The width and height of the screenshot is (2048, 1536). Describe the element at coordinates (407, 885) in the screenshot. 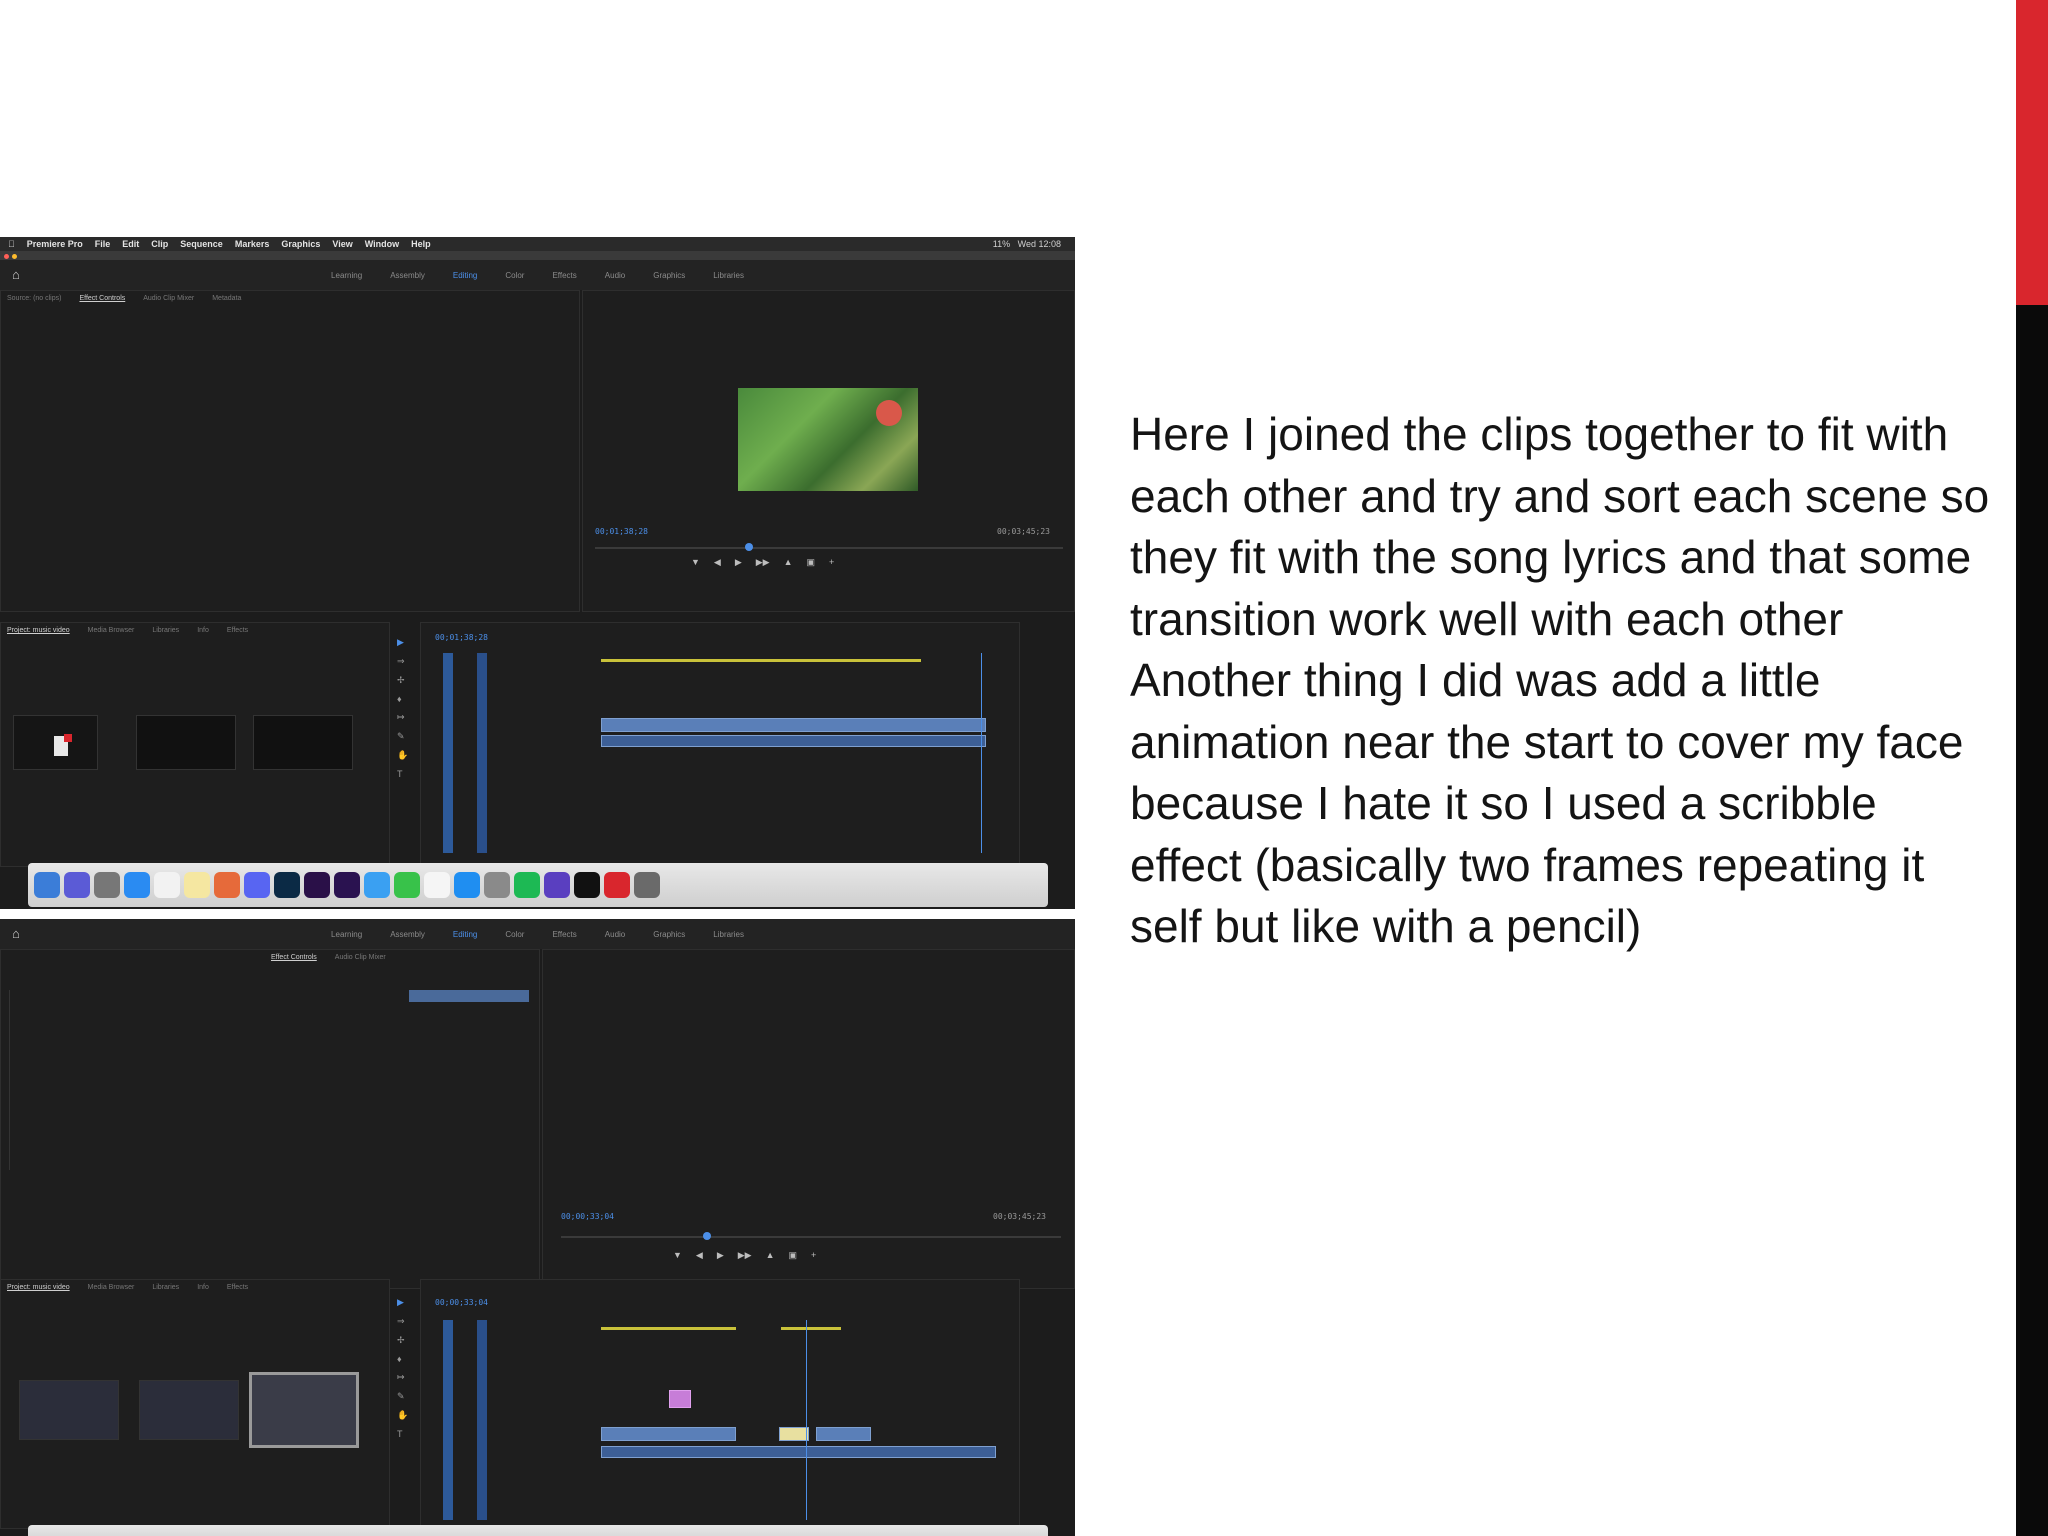

I see `facetime-icon` at that location.